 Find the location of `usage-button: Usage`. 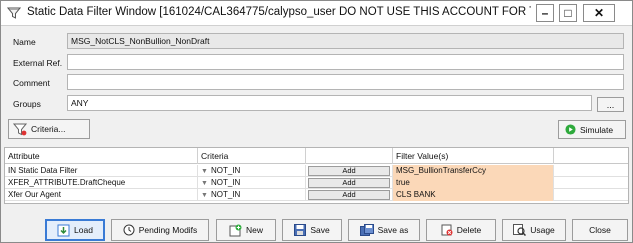

usage-button: Usage is located at coordinates (534, 230).